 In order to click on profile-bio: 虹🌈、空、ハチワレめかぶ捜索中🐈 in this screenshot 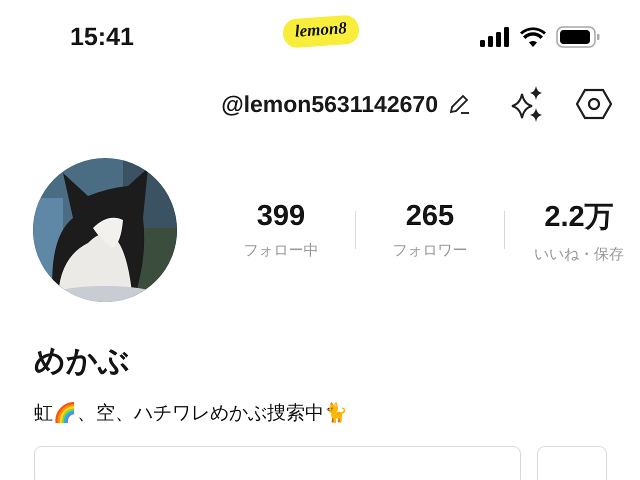, I will do `click(191, 413)`.